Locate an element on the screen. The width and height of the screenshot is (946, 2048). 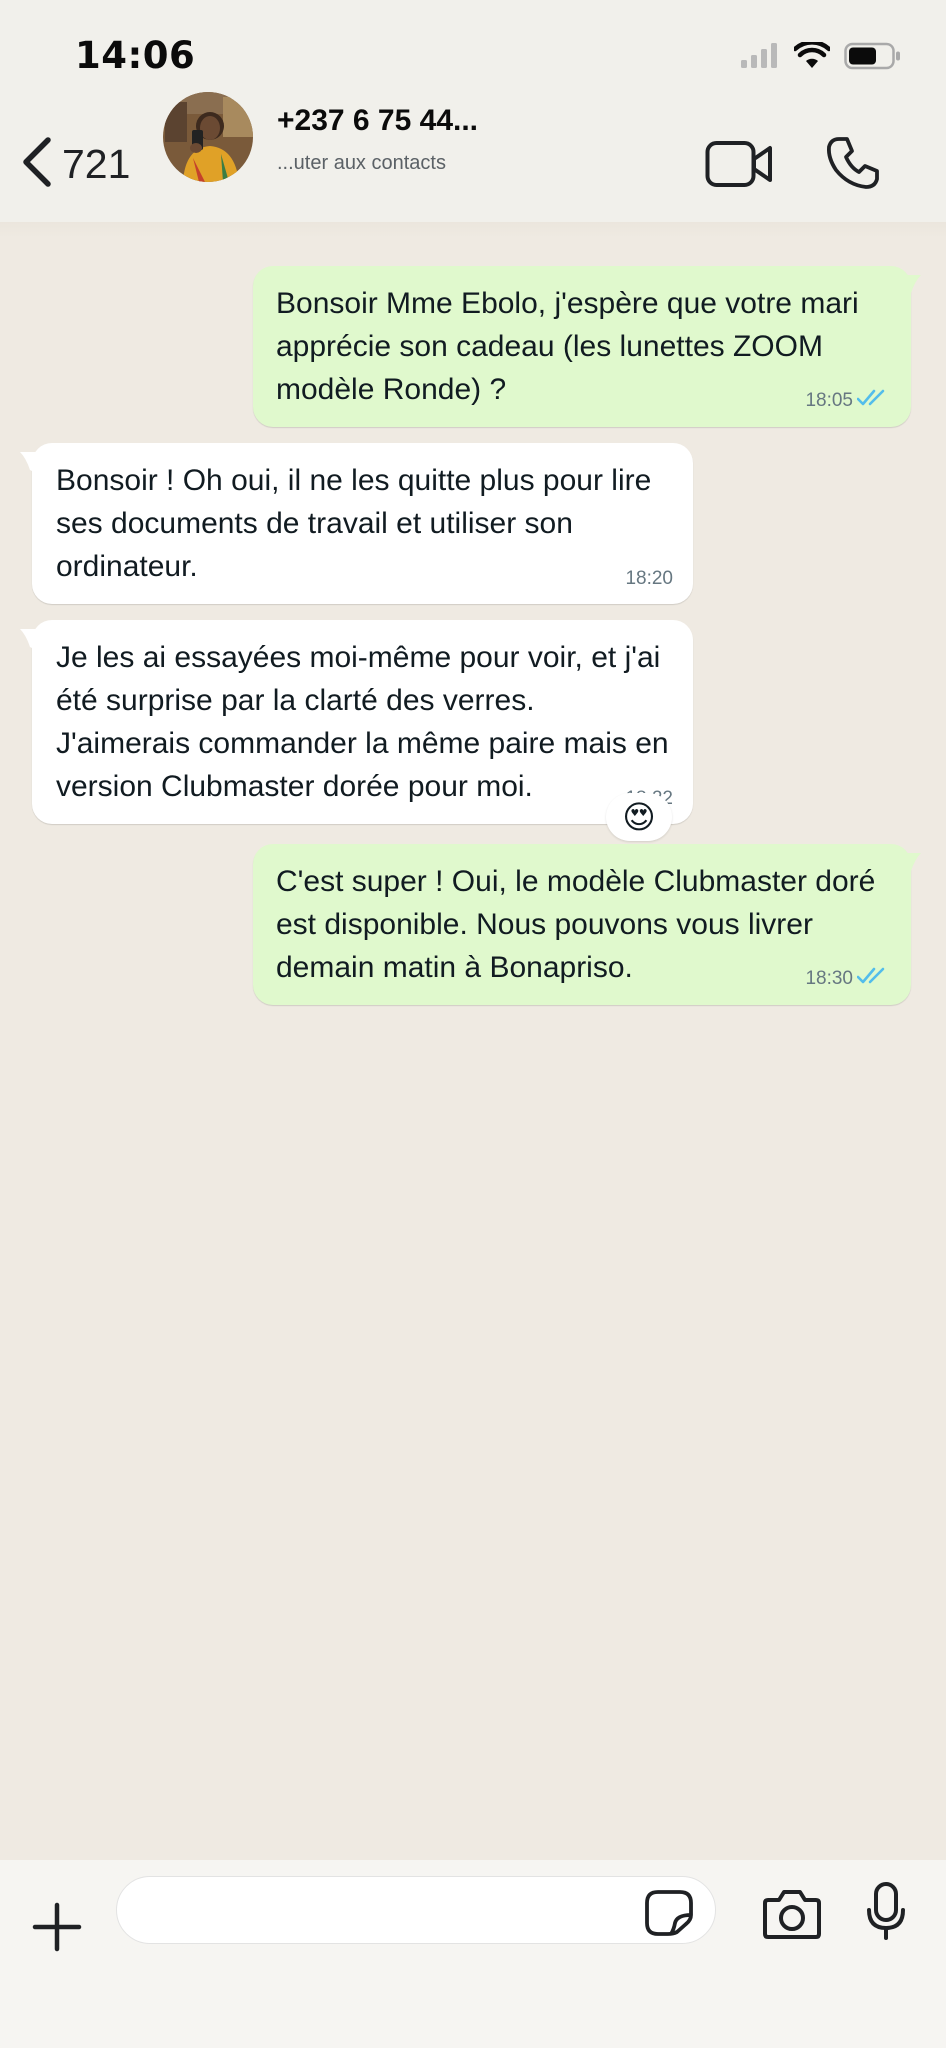
message-reaction: 😍 is located at coordinates (639, 817).